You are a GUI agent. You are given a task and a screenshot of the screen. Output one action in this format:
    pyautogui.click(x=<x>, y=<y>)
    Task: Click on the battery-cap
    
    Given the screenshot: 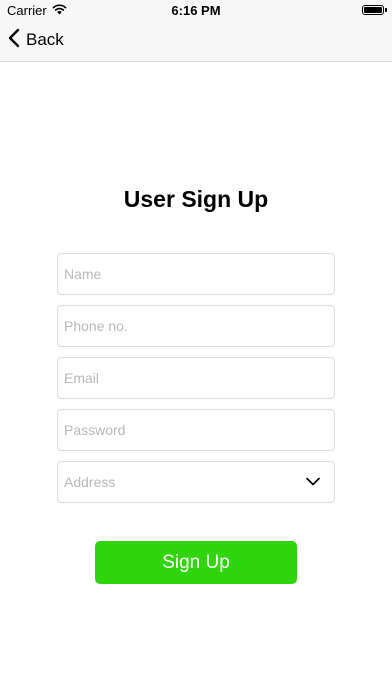 What is the action you would take?
    pyautogui.click(x=386, y=10)
    